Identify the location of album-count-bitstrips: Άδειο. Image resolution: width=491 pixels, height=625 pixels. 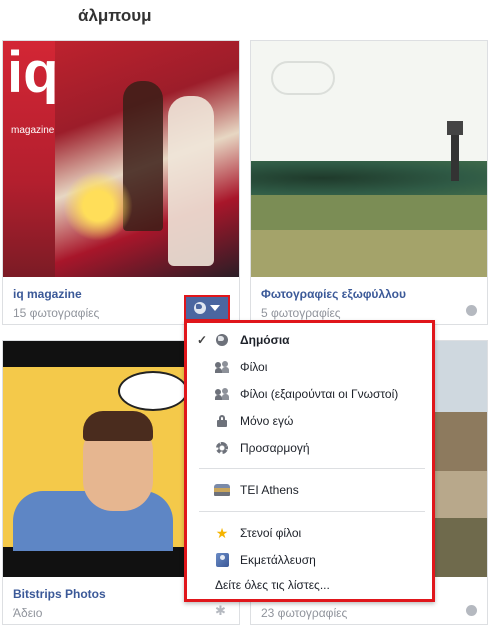
(28, 613).